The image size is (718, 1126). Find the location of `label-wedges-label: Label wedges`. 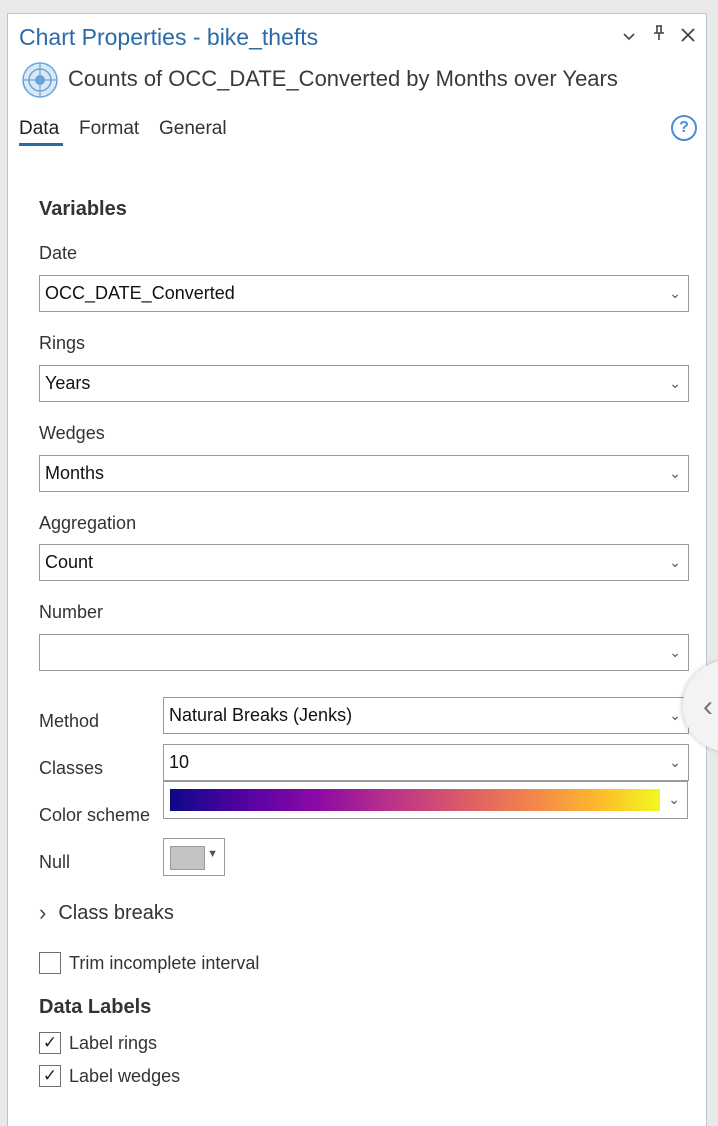

label-wedges-label: Label wedges is located at coordinates (125, 1075).